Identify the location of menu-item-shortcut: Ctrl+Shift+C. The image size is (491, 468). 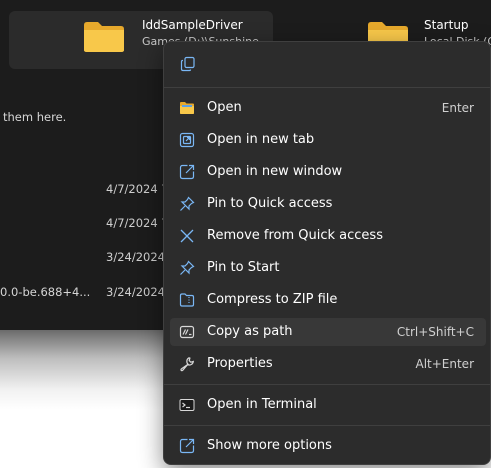
(435, 332).